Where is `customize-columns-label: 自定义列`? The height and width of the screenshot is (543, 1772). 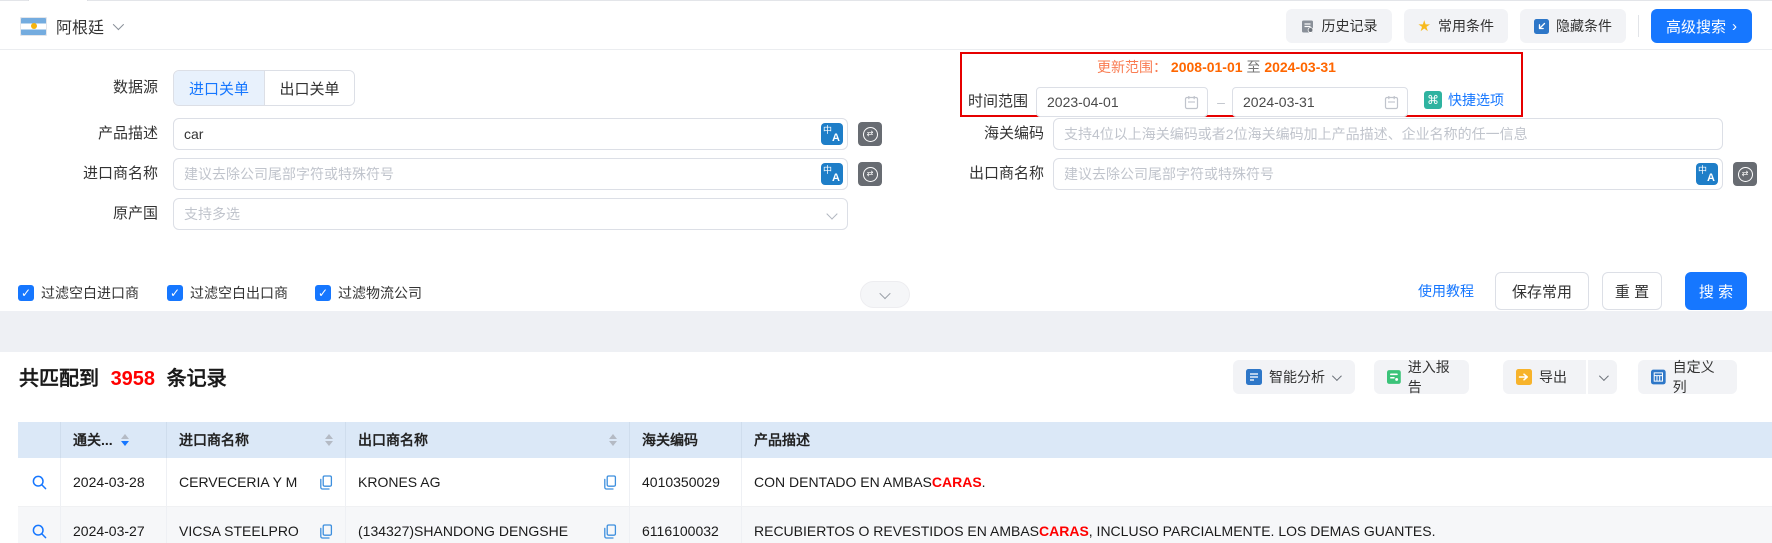 customize-columns-label: 自定义列 is located at coordinates (1693, 377).